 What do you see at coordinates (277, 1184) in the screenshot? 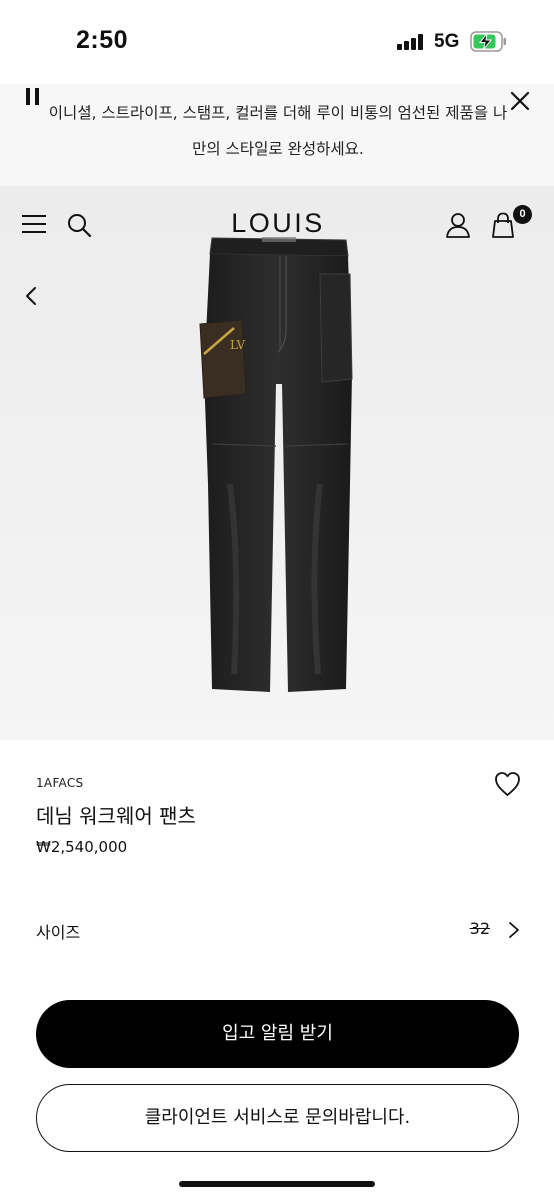
I see `home-indicator` at bounding box center [277, 1184].